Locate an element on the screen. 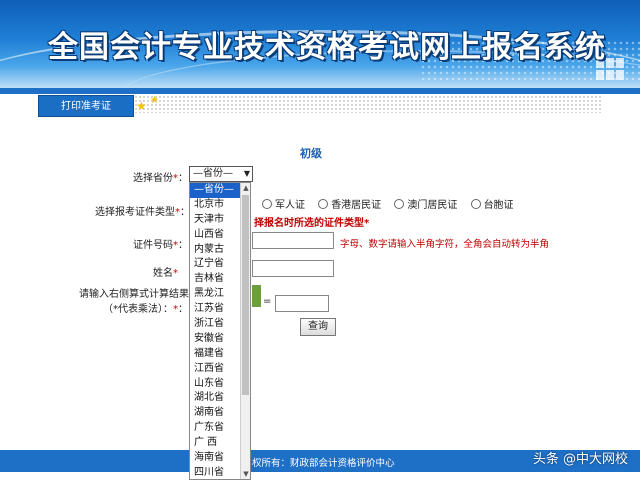 Image resolution: width=640 pixels, height=480 pixels. id-number-input is located at coordinates (293, 240).